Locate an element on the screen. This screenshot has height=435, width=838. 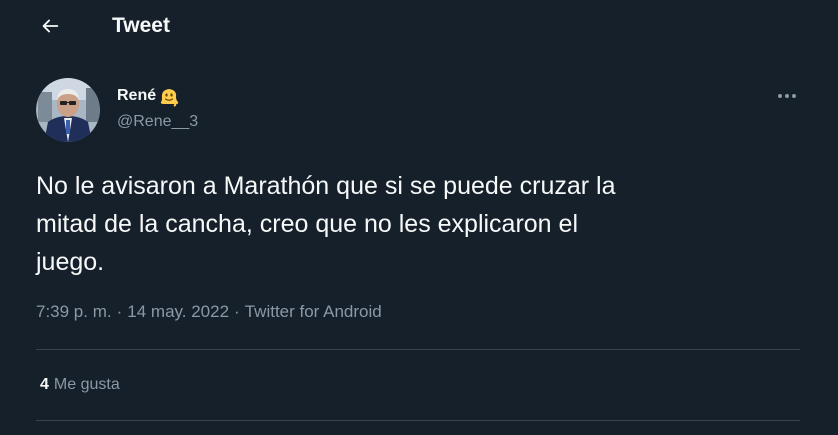
tweet-source: Twitter for Android is located at coordinates (313, 312).